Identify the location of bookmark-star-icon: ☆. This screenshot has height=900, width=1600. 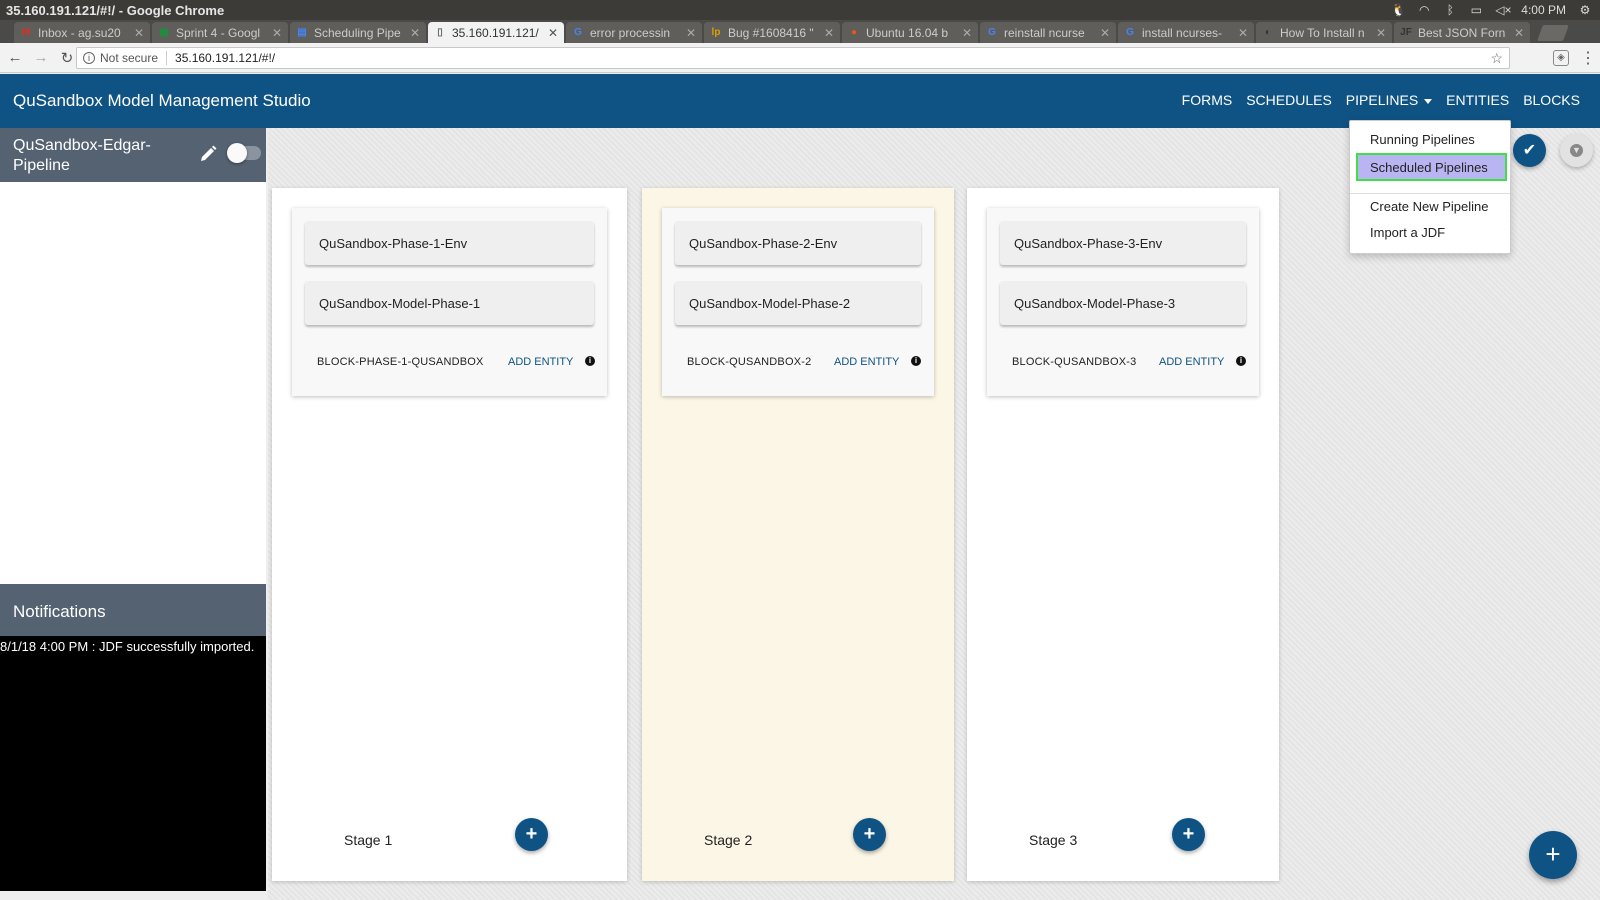
(1496, 58).